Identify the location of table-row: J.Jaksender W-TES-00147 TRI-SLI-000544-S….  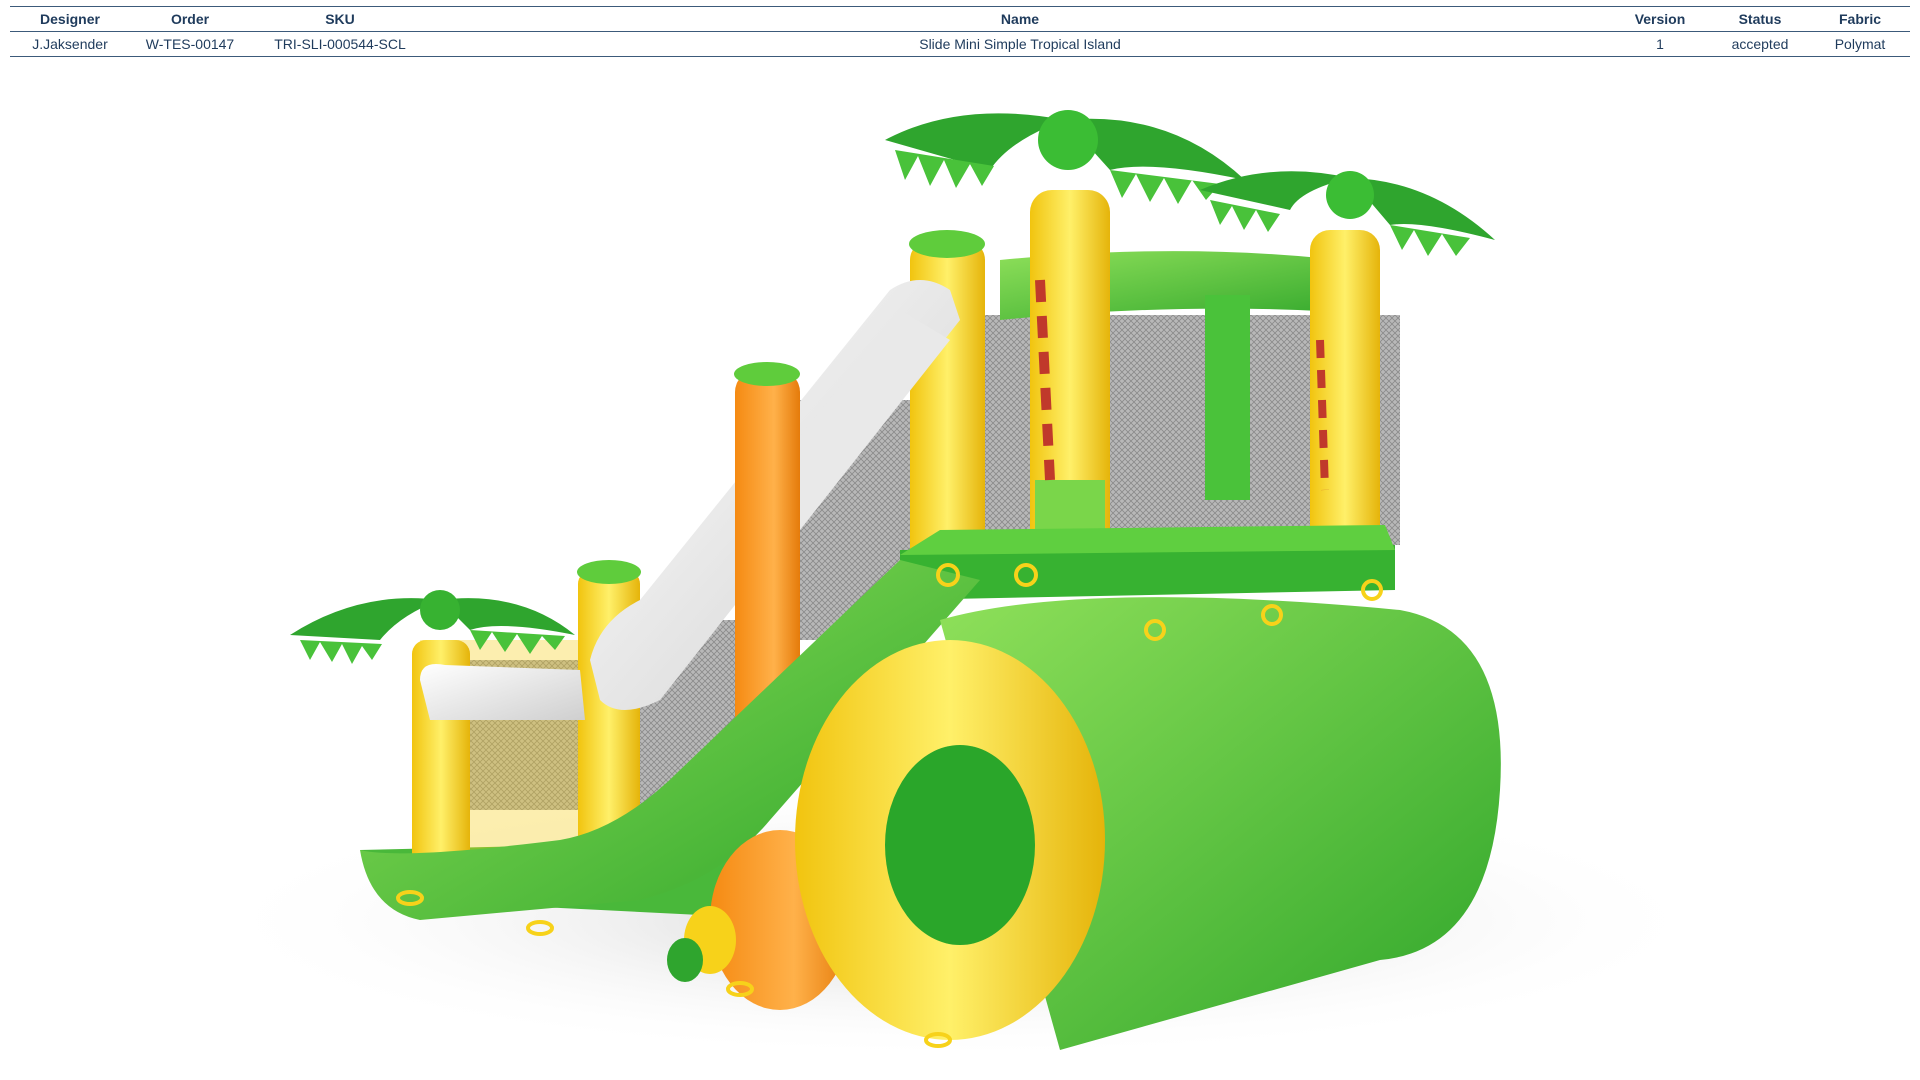
(960, 44).